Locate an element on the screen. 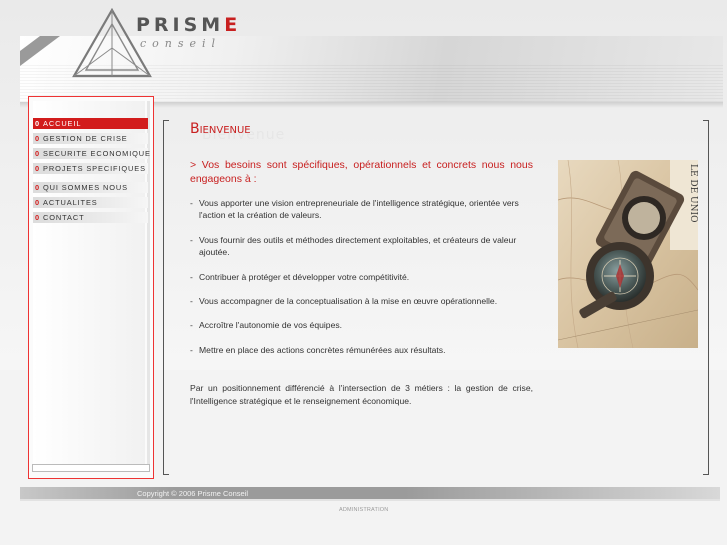  menu-item-gestion-de-crise: 0 GESTION DE CRISE is located at coordinates (90, 138).